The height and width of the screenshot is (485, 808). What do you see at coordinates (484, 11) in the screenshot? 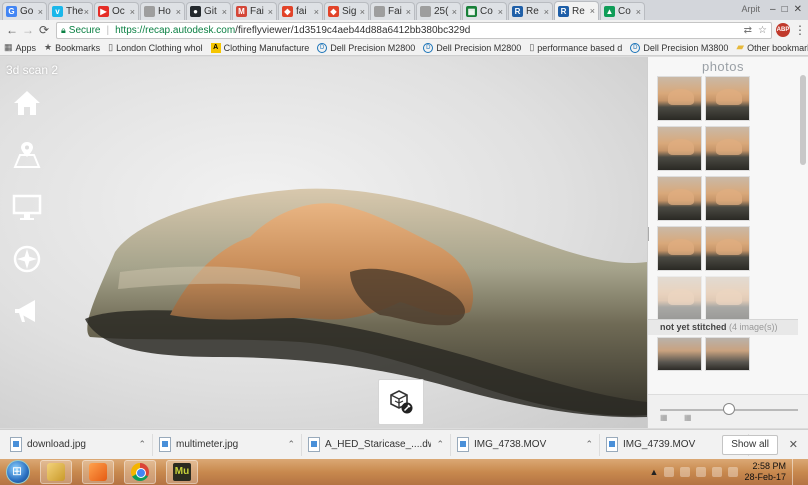
I see `browser-tab: ▦ Co ×` at bounding box center [484, 11].